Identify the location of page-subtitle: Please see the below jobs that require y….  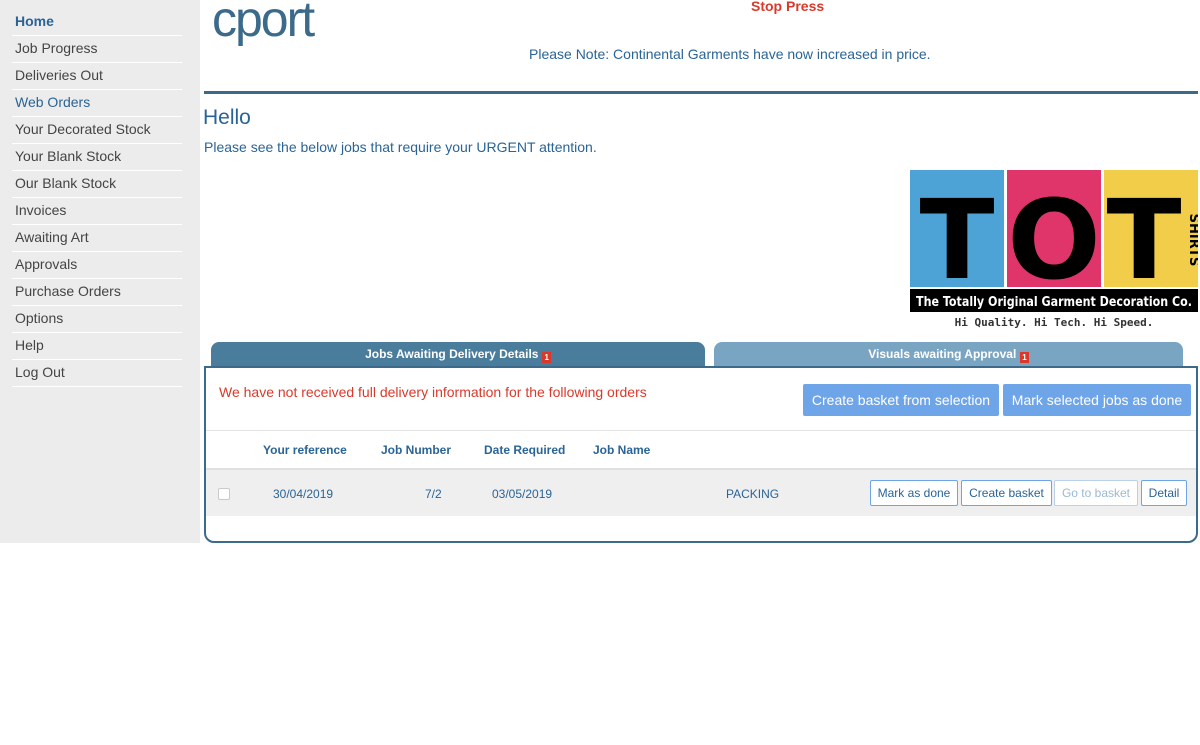
(400, 147).